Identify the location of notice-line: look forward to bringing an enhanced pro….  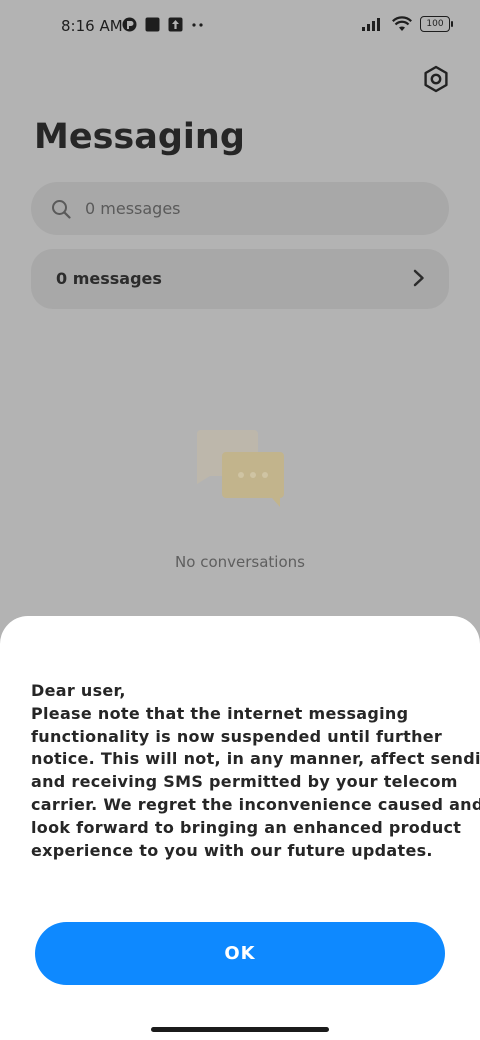
(246, 827).